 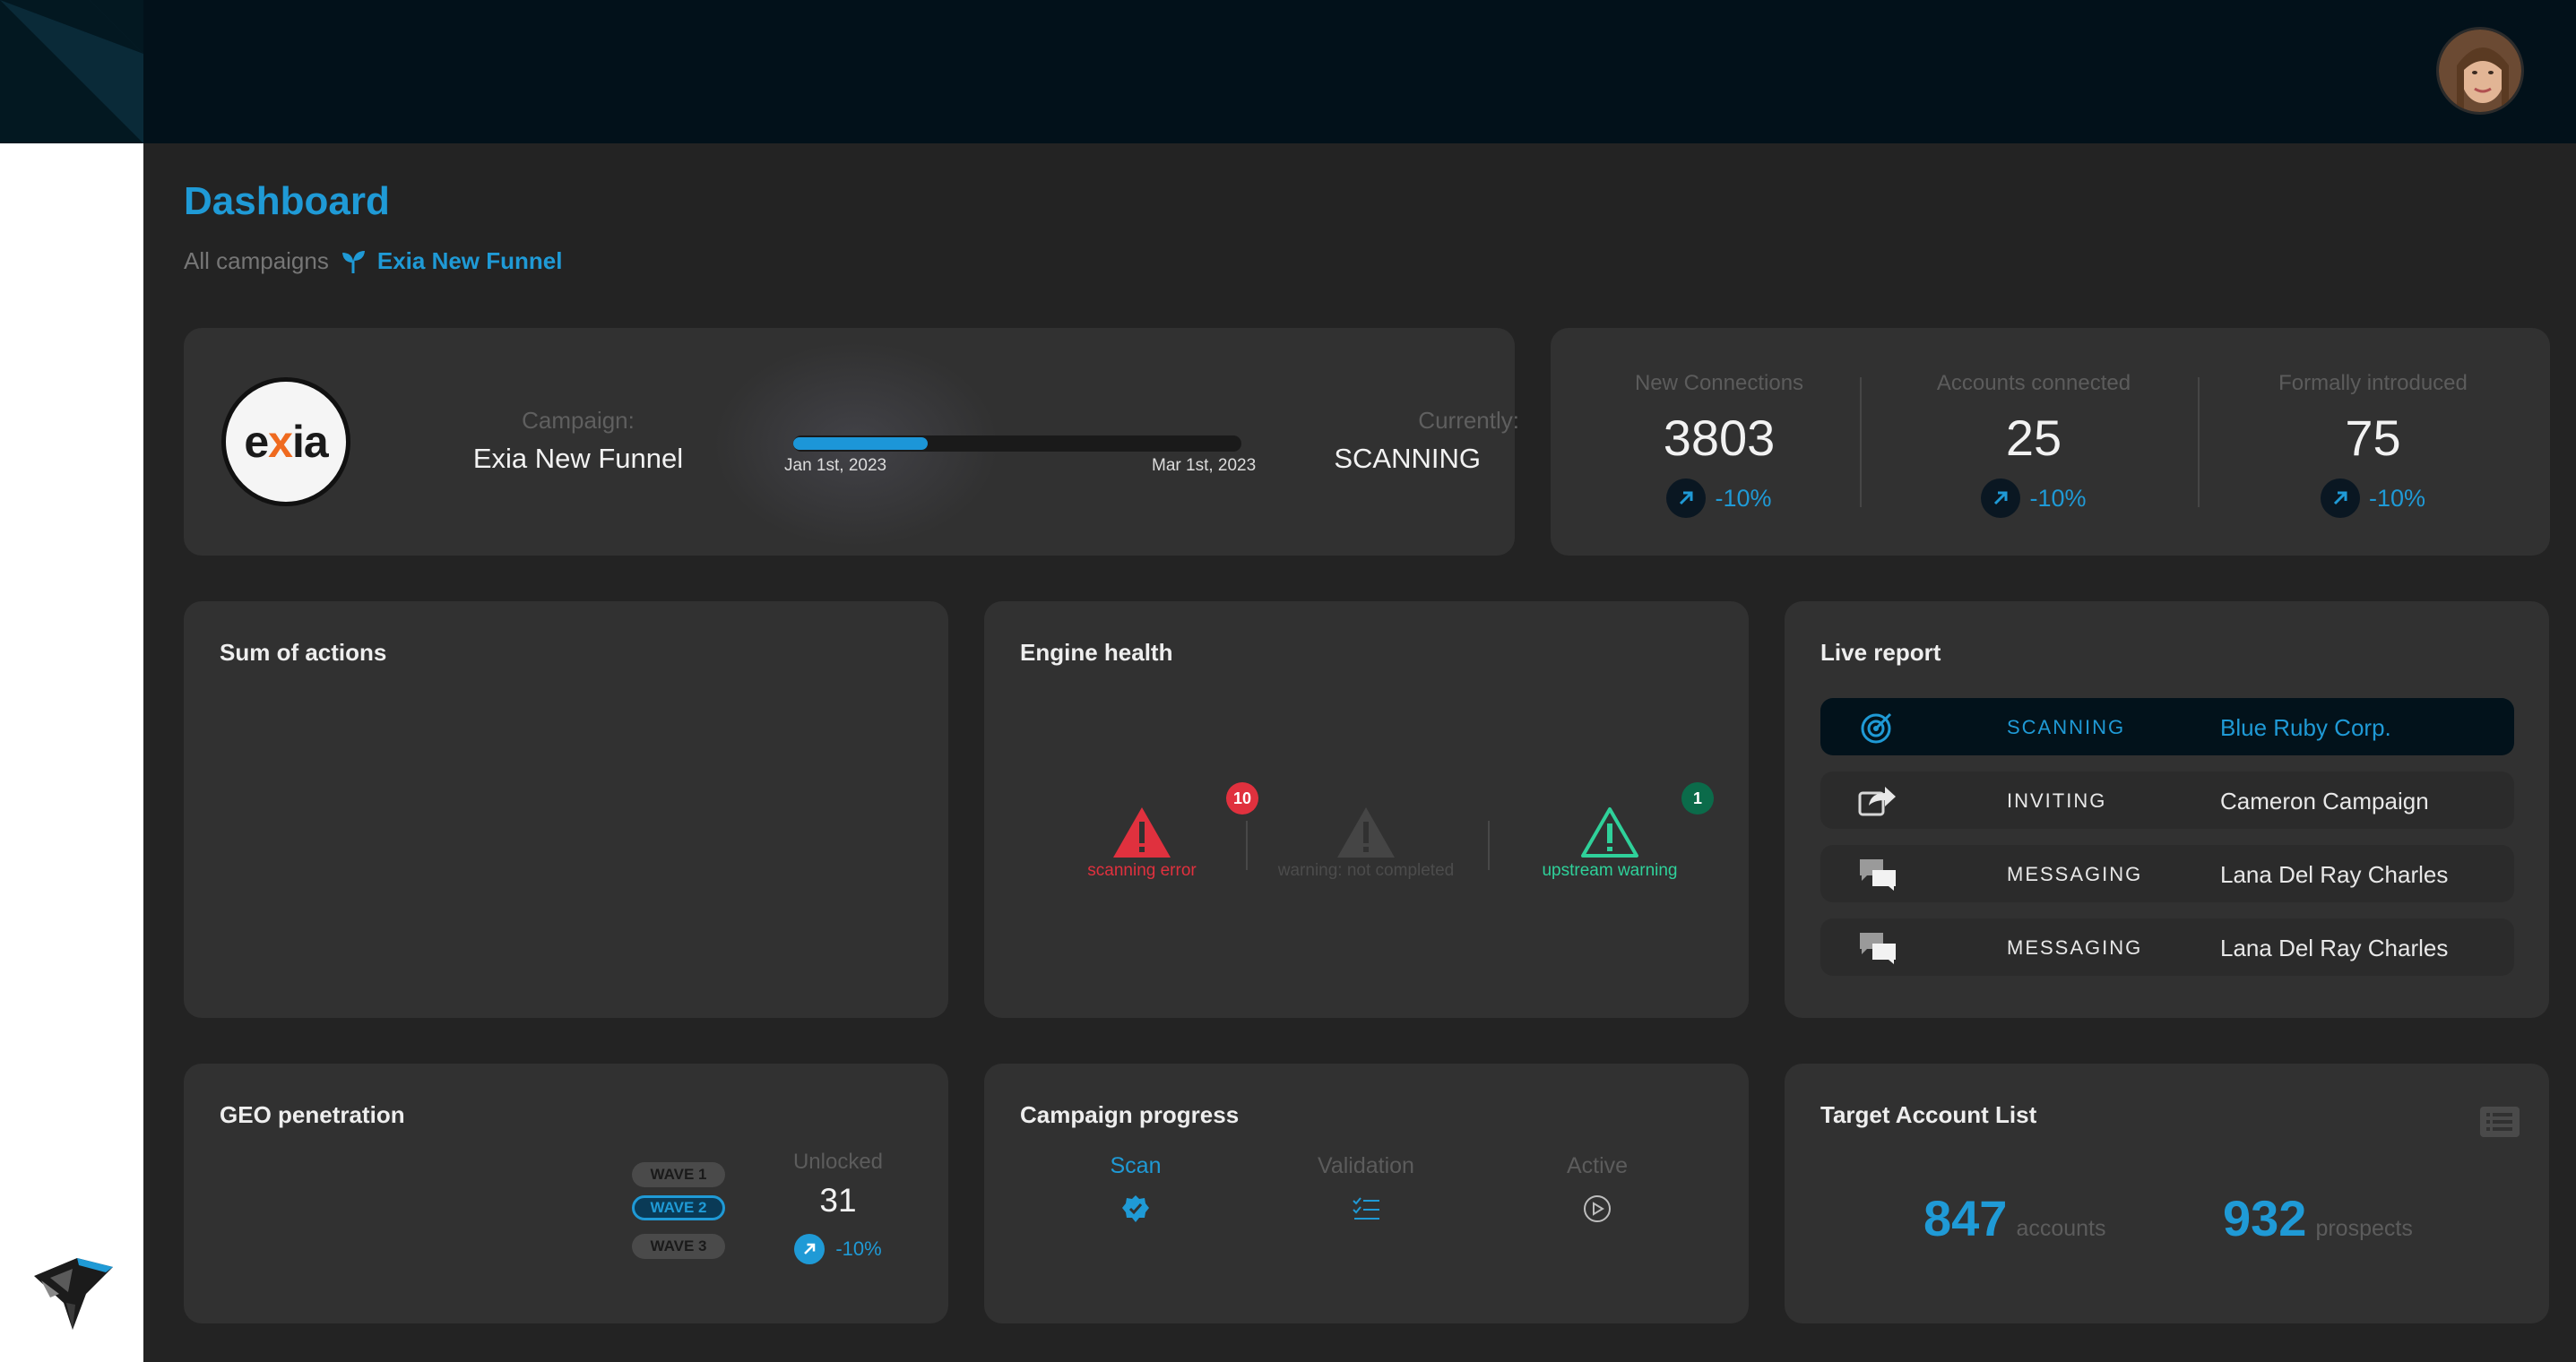 I want to click on verified-badge-icon, so click(x=1135, y=1208).